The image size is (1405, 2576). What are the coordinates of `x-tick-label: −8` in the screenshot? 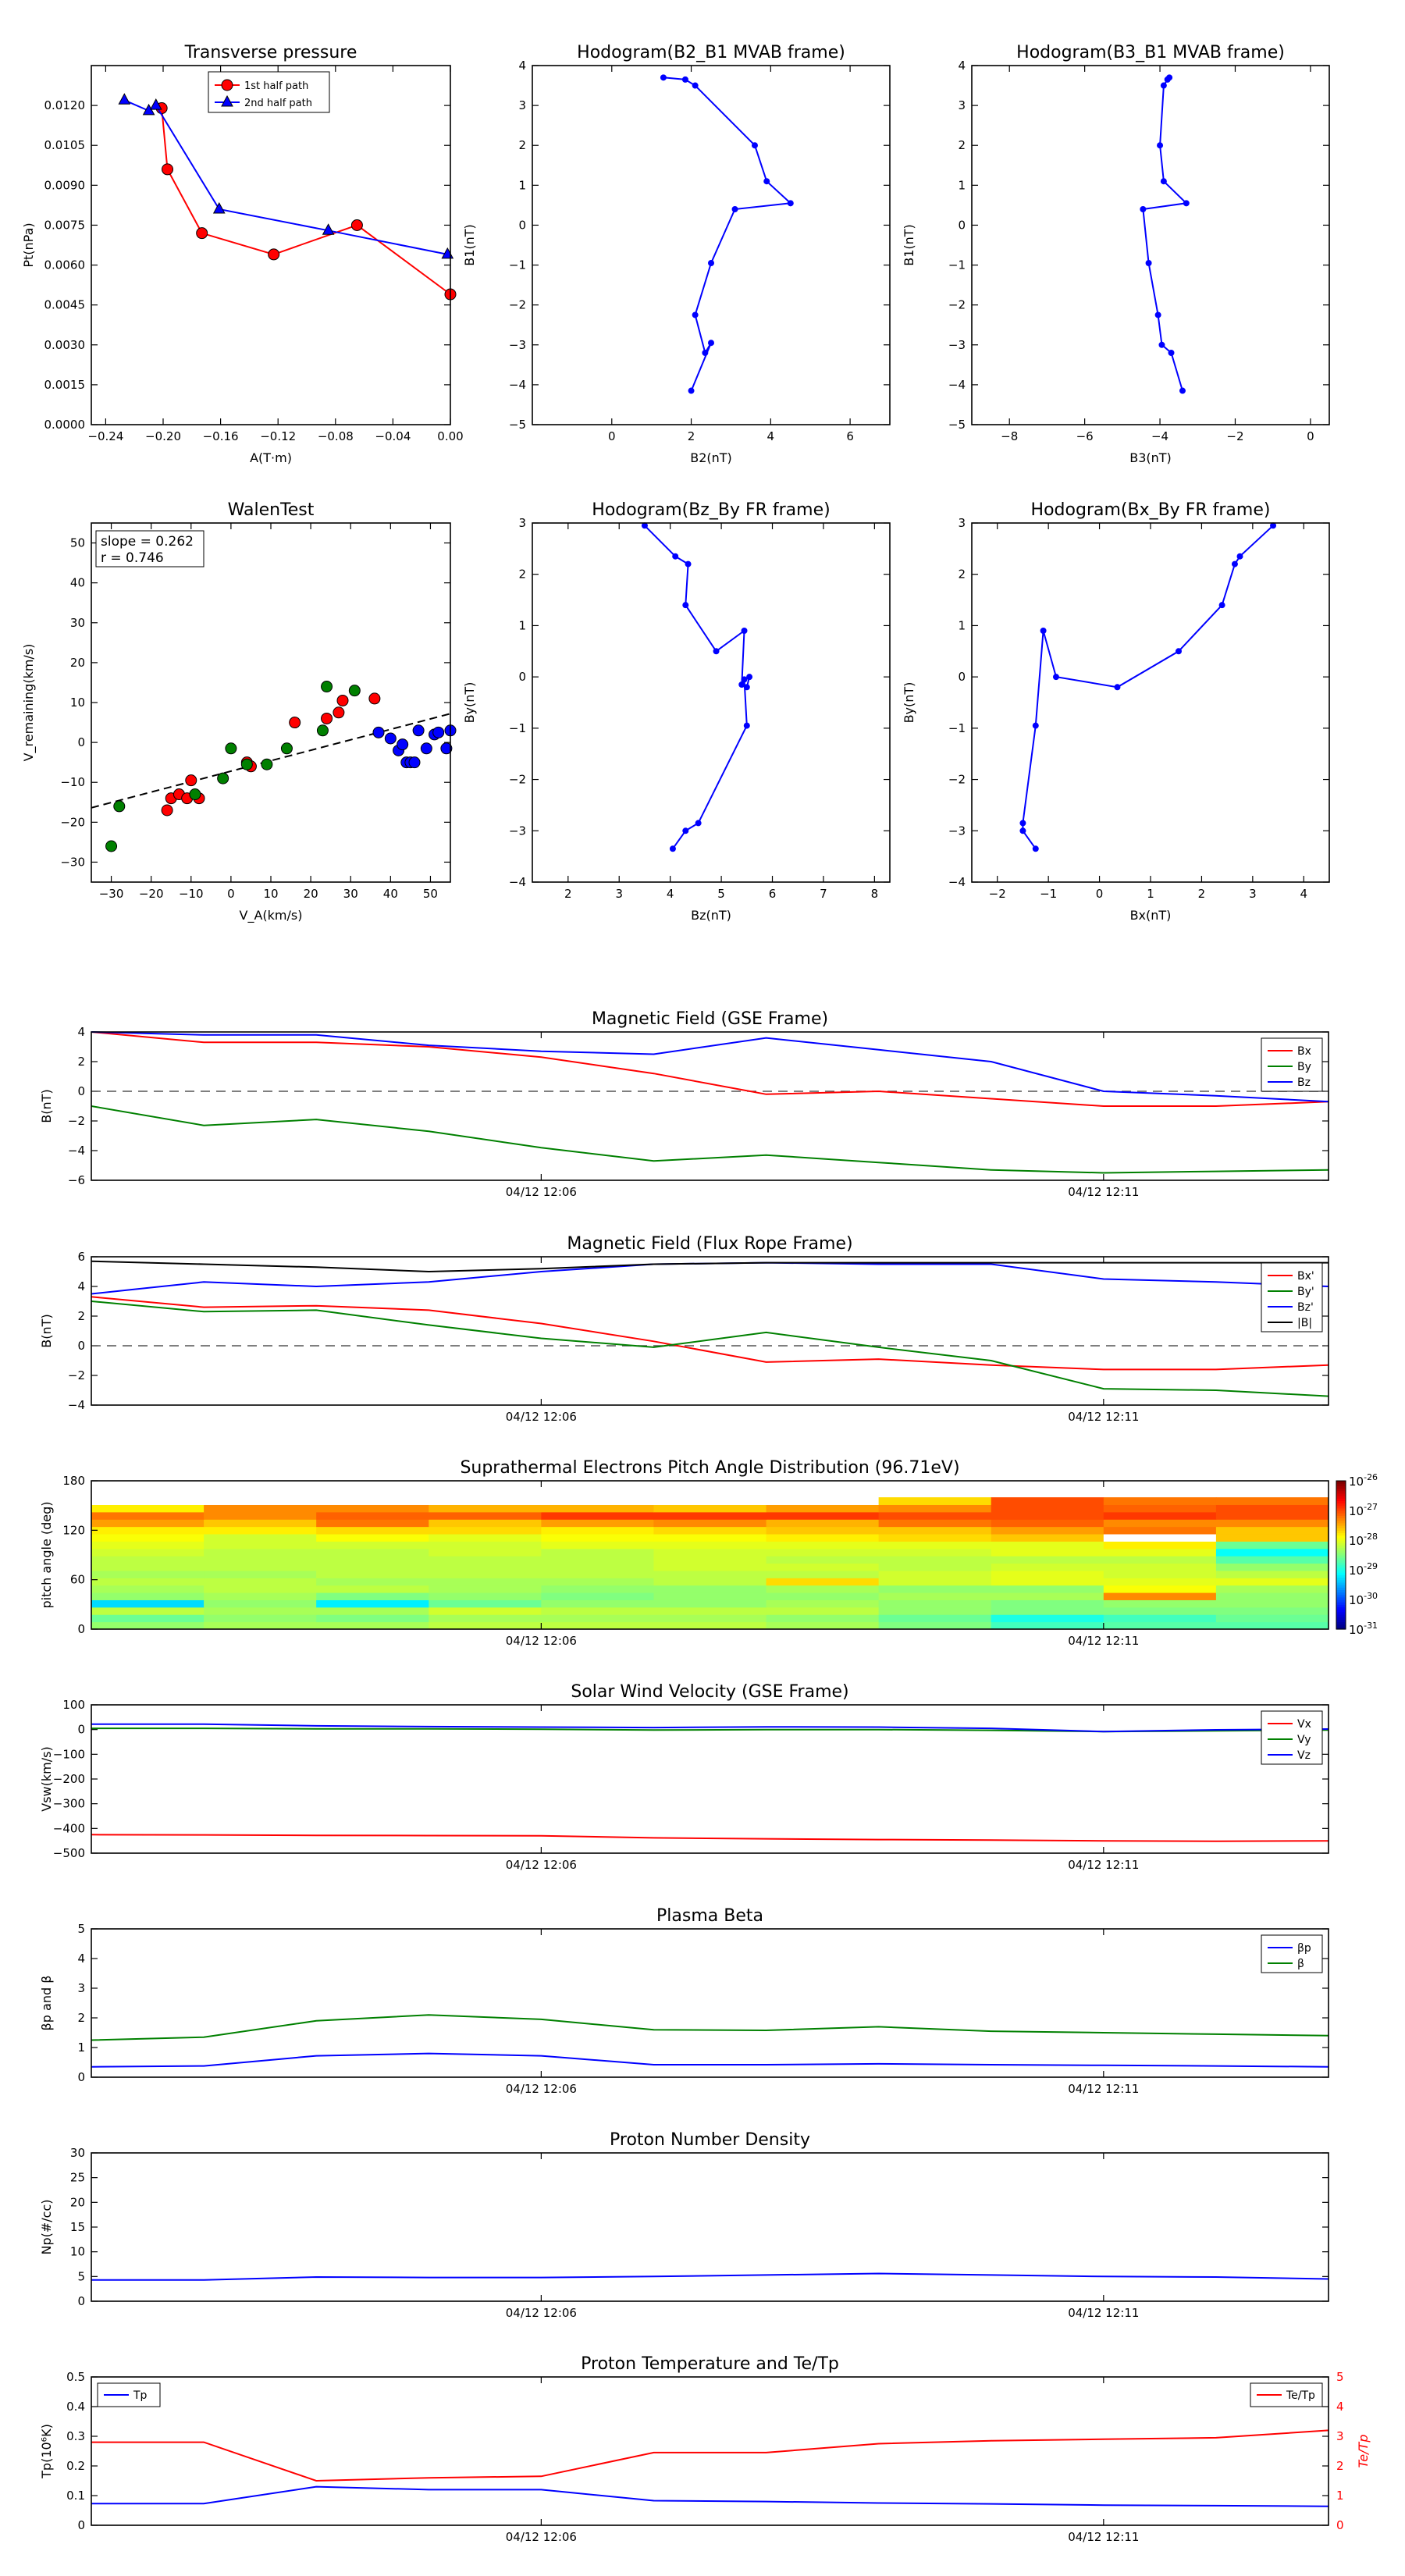 It's located at (1010, 436).